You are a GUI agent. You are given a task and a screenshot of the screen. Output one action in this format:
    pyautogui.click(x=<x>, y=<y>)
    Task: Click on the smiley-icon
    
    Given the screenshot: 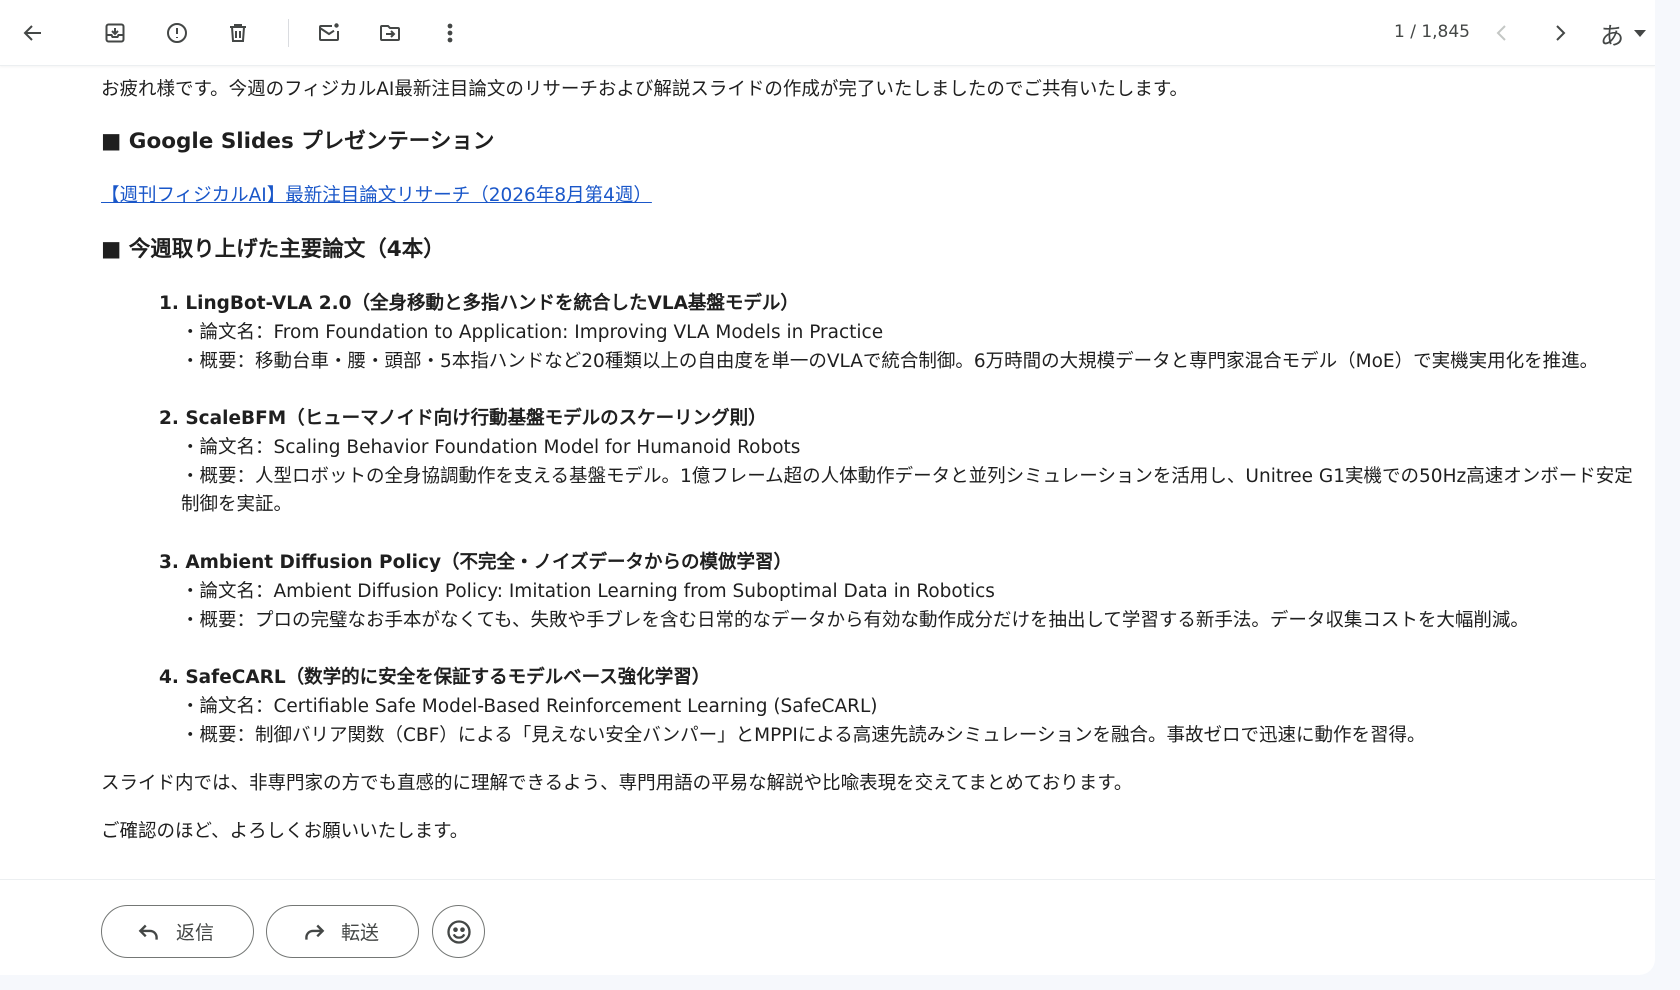 What is the action you would take?
    pyautogui.click(x=458, y=931)
    